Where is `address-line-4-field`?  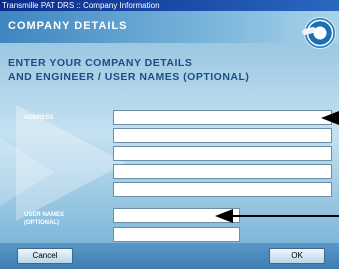
address-line-4-field is located at coordinates (222, 173).